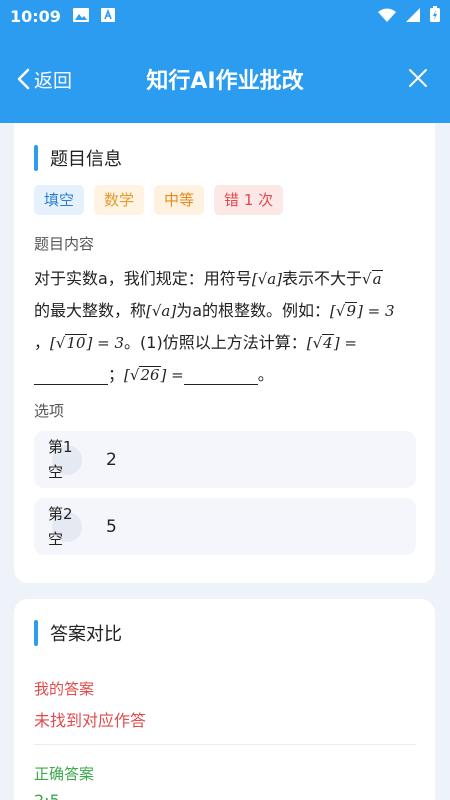  What do you see at coordinates (78, 633) in the screenshot?
I see `answer-compare-title: 答案对比` at bounding box center [78, 633].